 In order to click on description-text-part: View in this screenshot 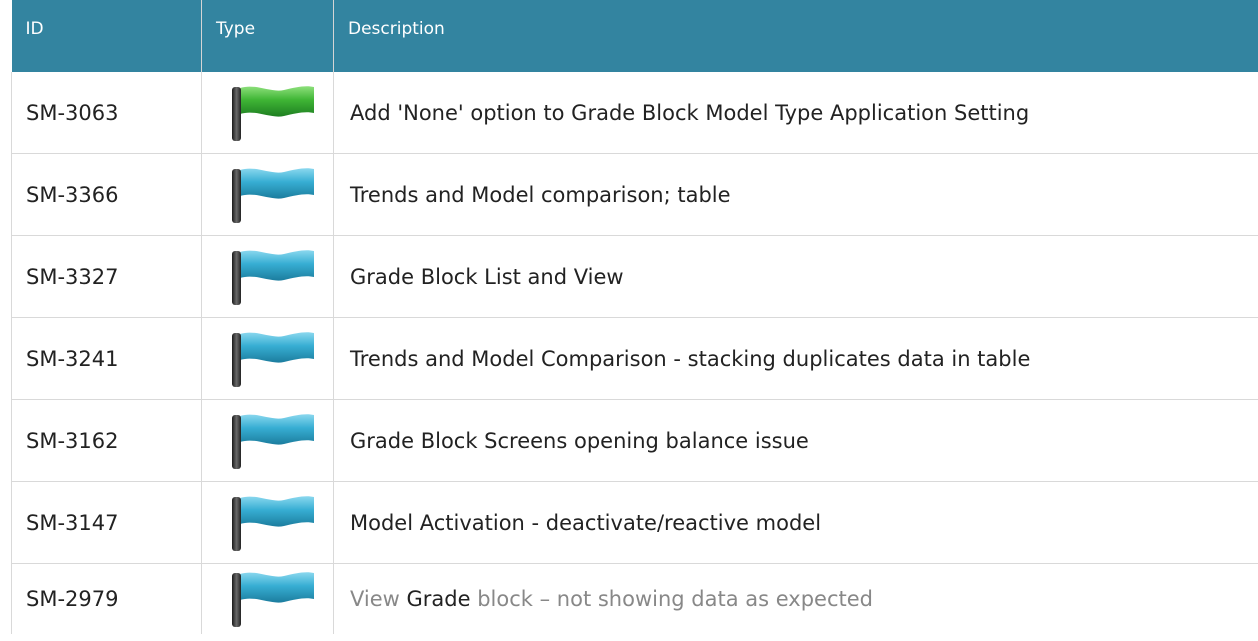, I will do `click(378, 599)`.